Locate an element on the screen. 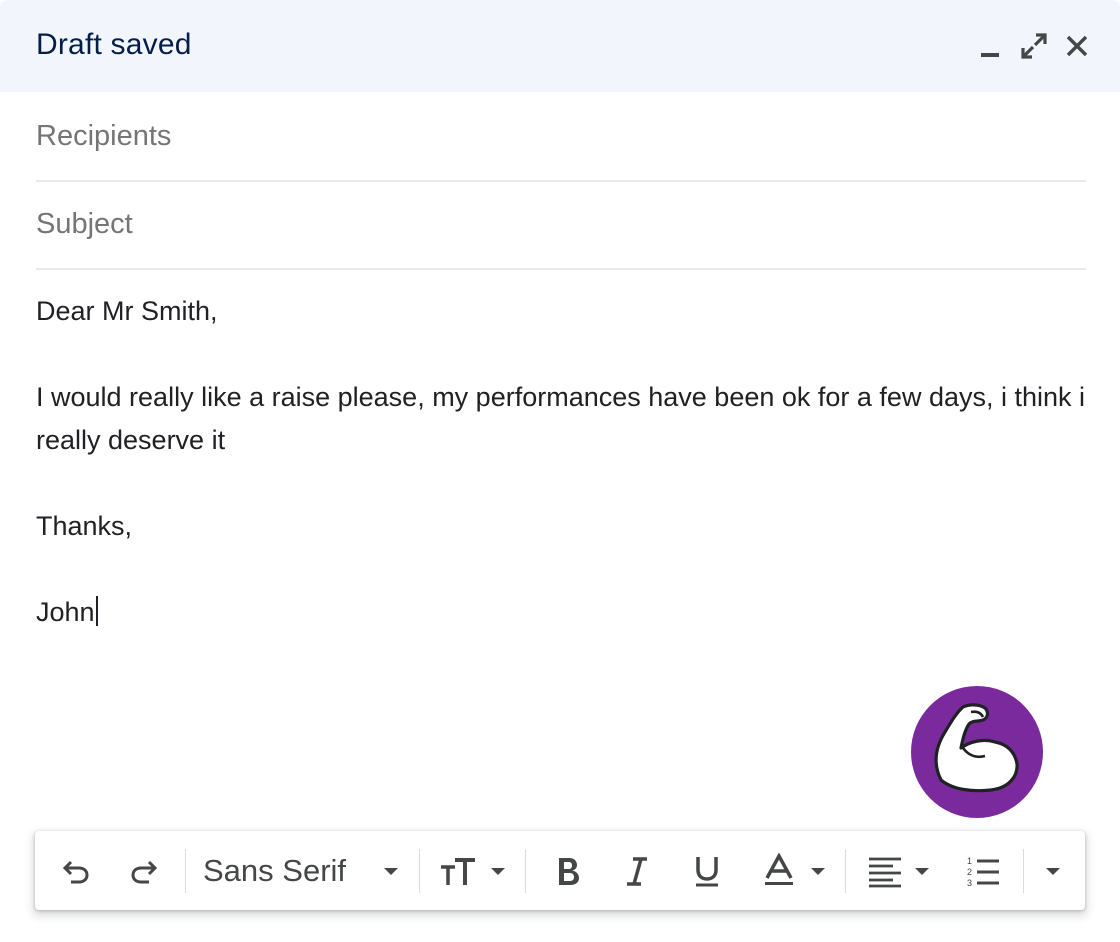  expand-icon is located at coordinates (1034, 46).